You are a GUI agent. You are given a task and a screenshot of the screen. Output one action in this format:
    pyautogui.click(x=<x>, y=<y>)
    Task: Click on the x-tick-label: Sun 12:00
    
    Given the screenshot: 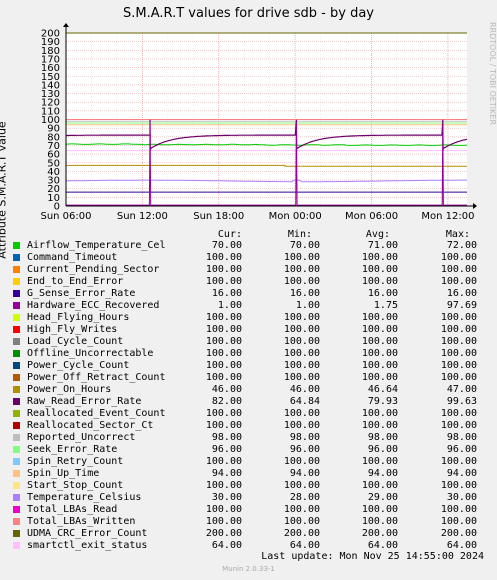 What is the action you would take?
    pyautogui.click(x=142, y=216)
    